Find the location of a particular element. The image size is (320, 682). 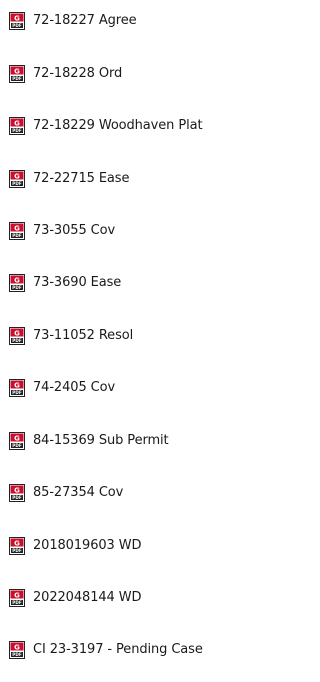

file-item: G PDF 72-18228 Ord is located at coordinates (139, 74).